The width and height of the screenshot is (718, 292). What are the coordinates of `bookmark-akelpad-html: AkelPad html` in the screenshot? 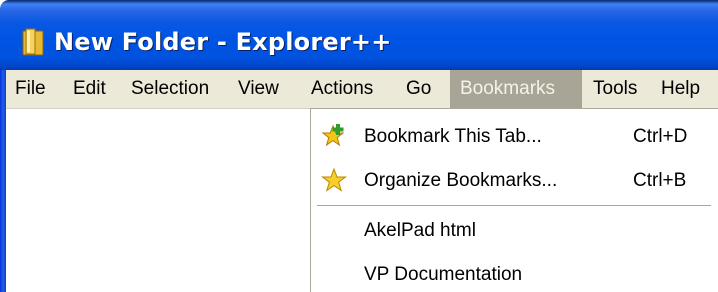 It's located at (514, 231).